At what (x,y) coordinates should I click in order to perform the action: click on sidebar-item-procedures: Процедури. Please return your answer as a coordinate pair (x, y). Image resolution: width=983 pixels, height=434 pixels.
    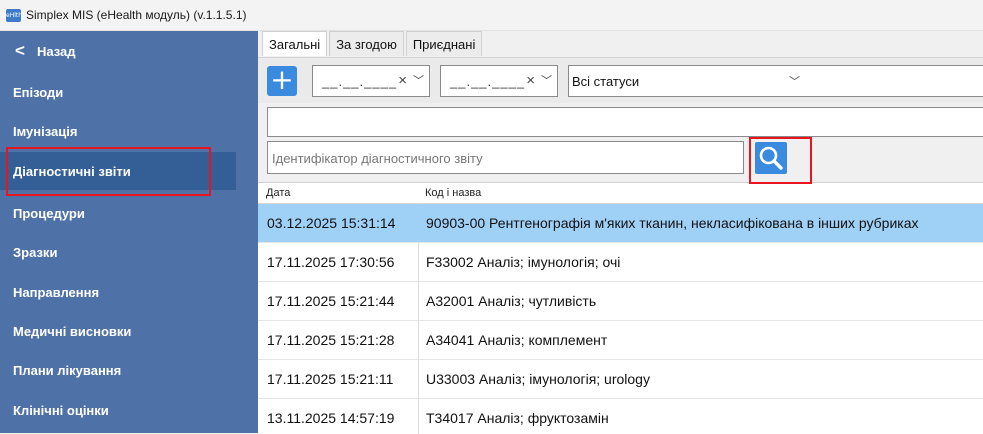
    Looking at the image, I should click on (129, 213).